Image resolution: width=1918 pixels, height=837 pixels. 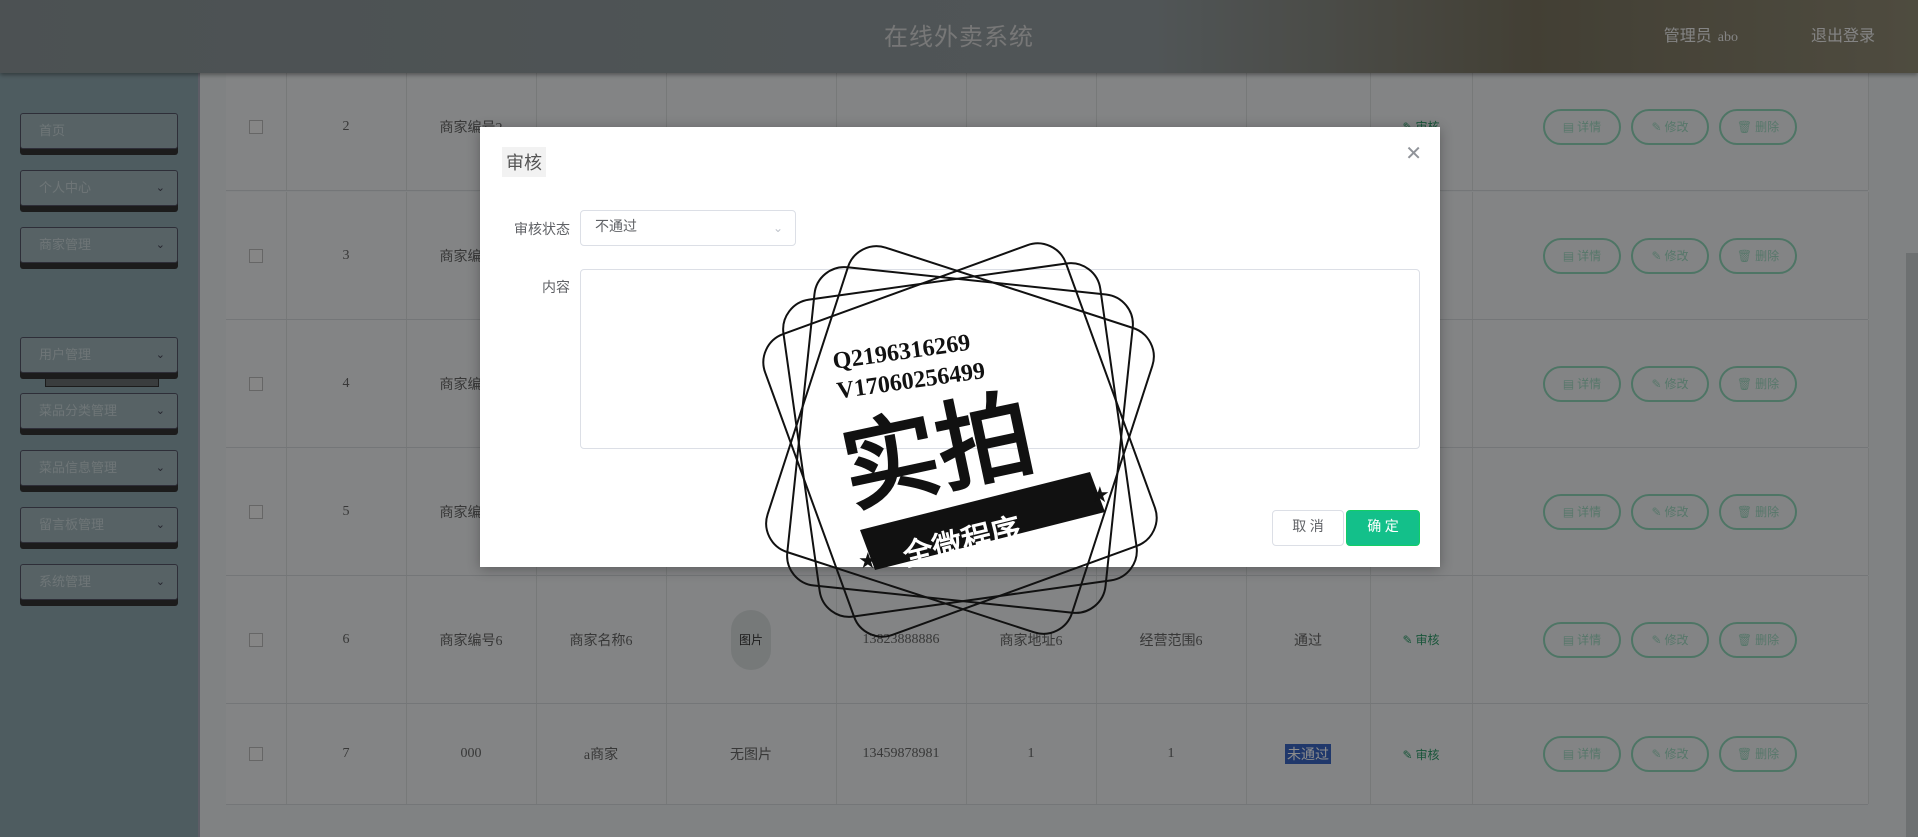 What do you see at coordinates (1413, 153) in the screenshot?
I see `close-icon: ✕` at bounding box center [1413, 153].